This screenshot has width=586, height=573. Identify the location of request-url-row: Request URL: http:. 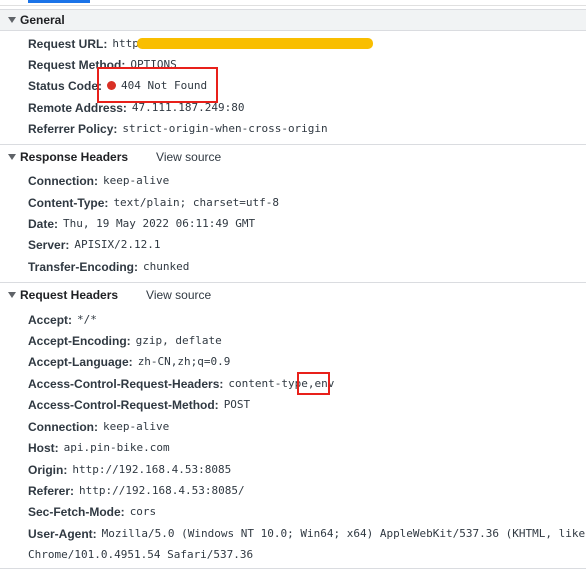
(86, 43).